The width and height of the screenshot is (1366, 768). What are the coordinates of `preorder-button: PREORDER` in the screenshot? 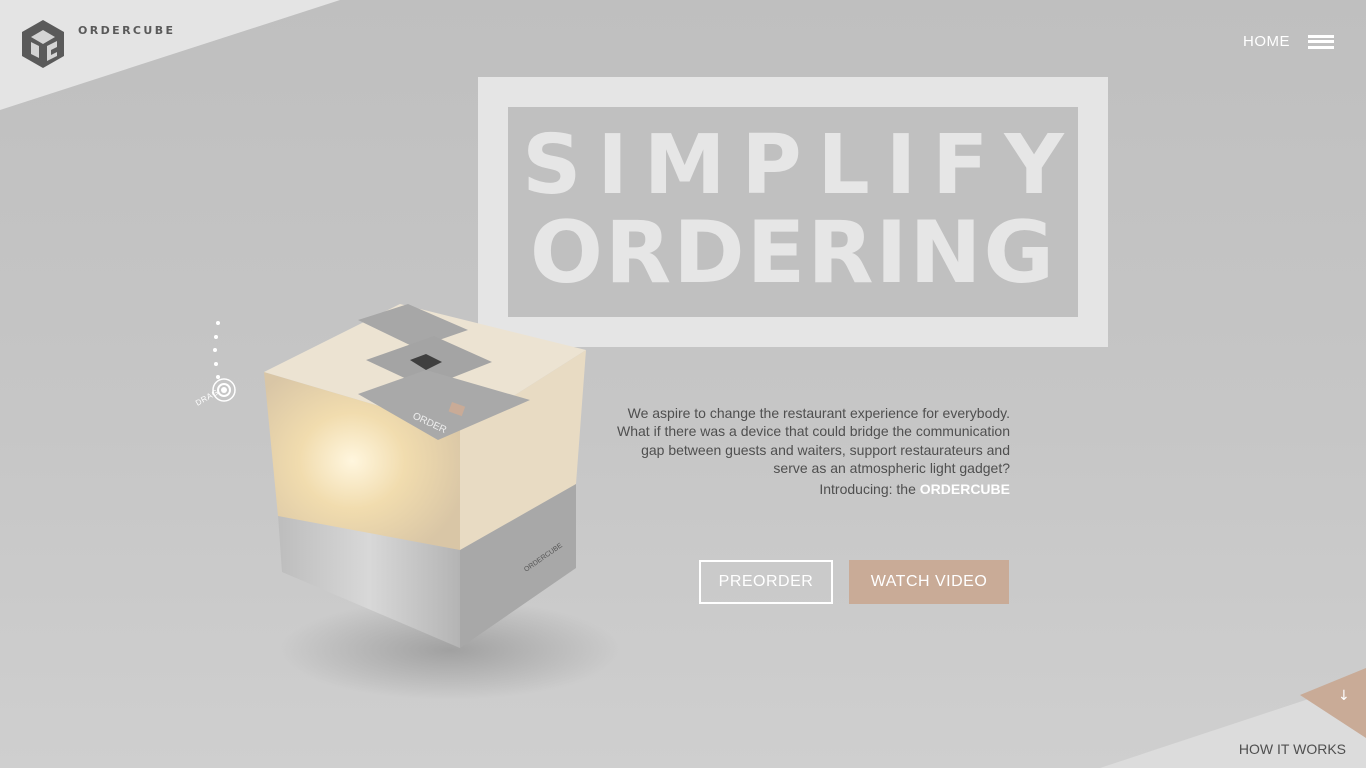 It's located at (766, 582).